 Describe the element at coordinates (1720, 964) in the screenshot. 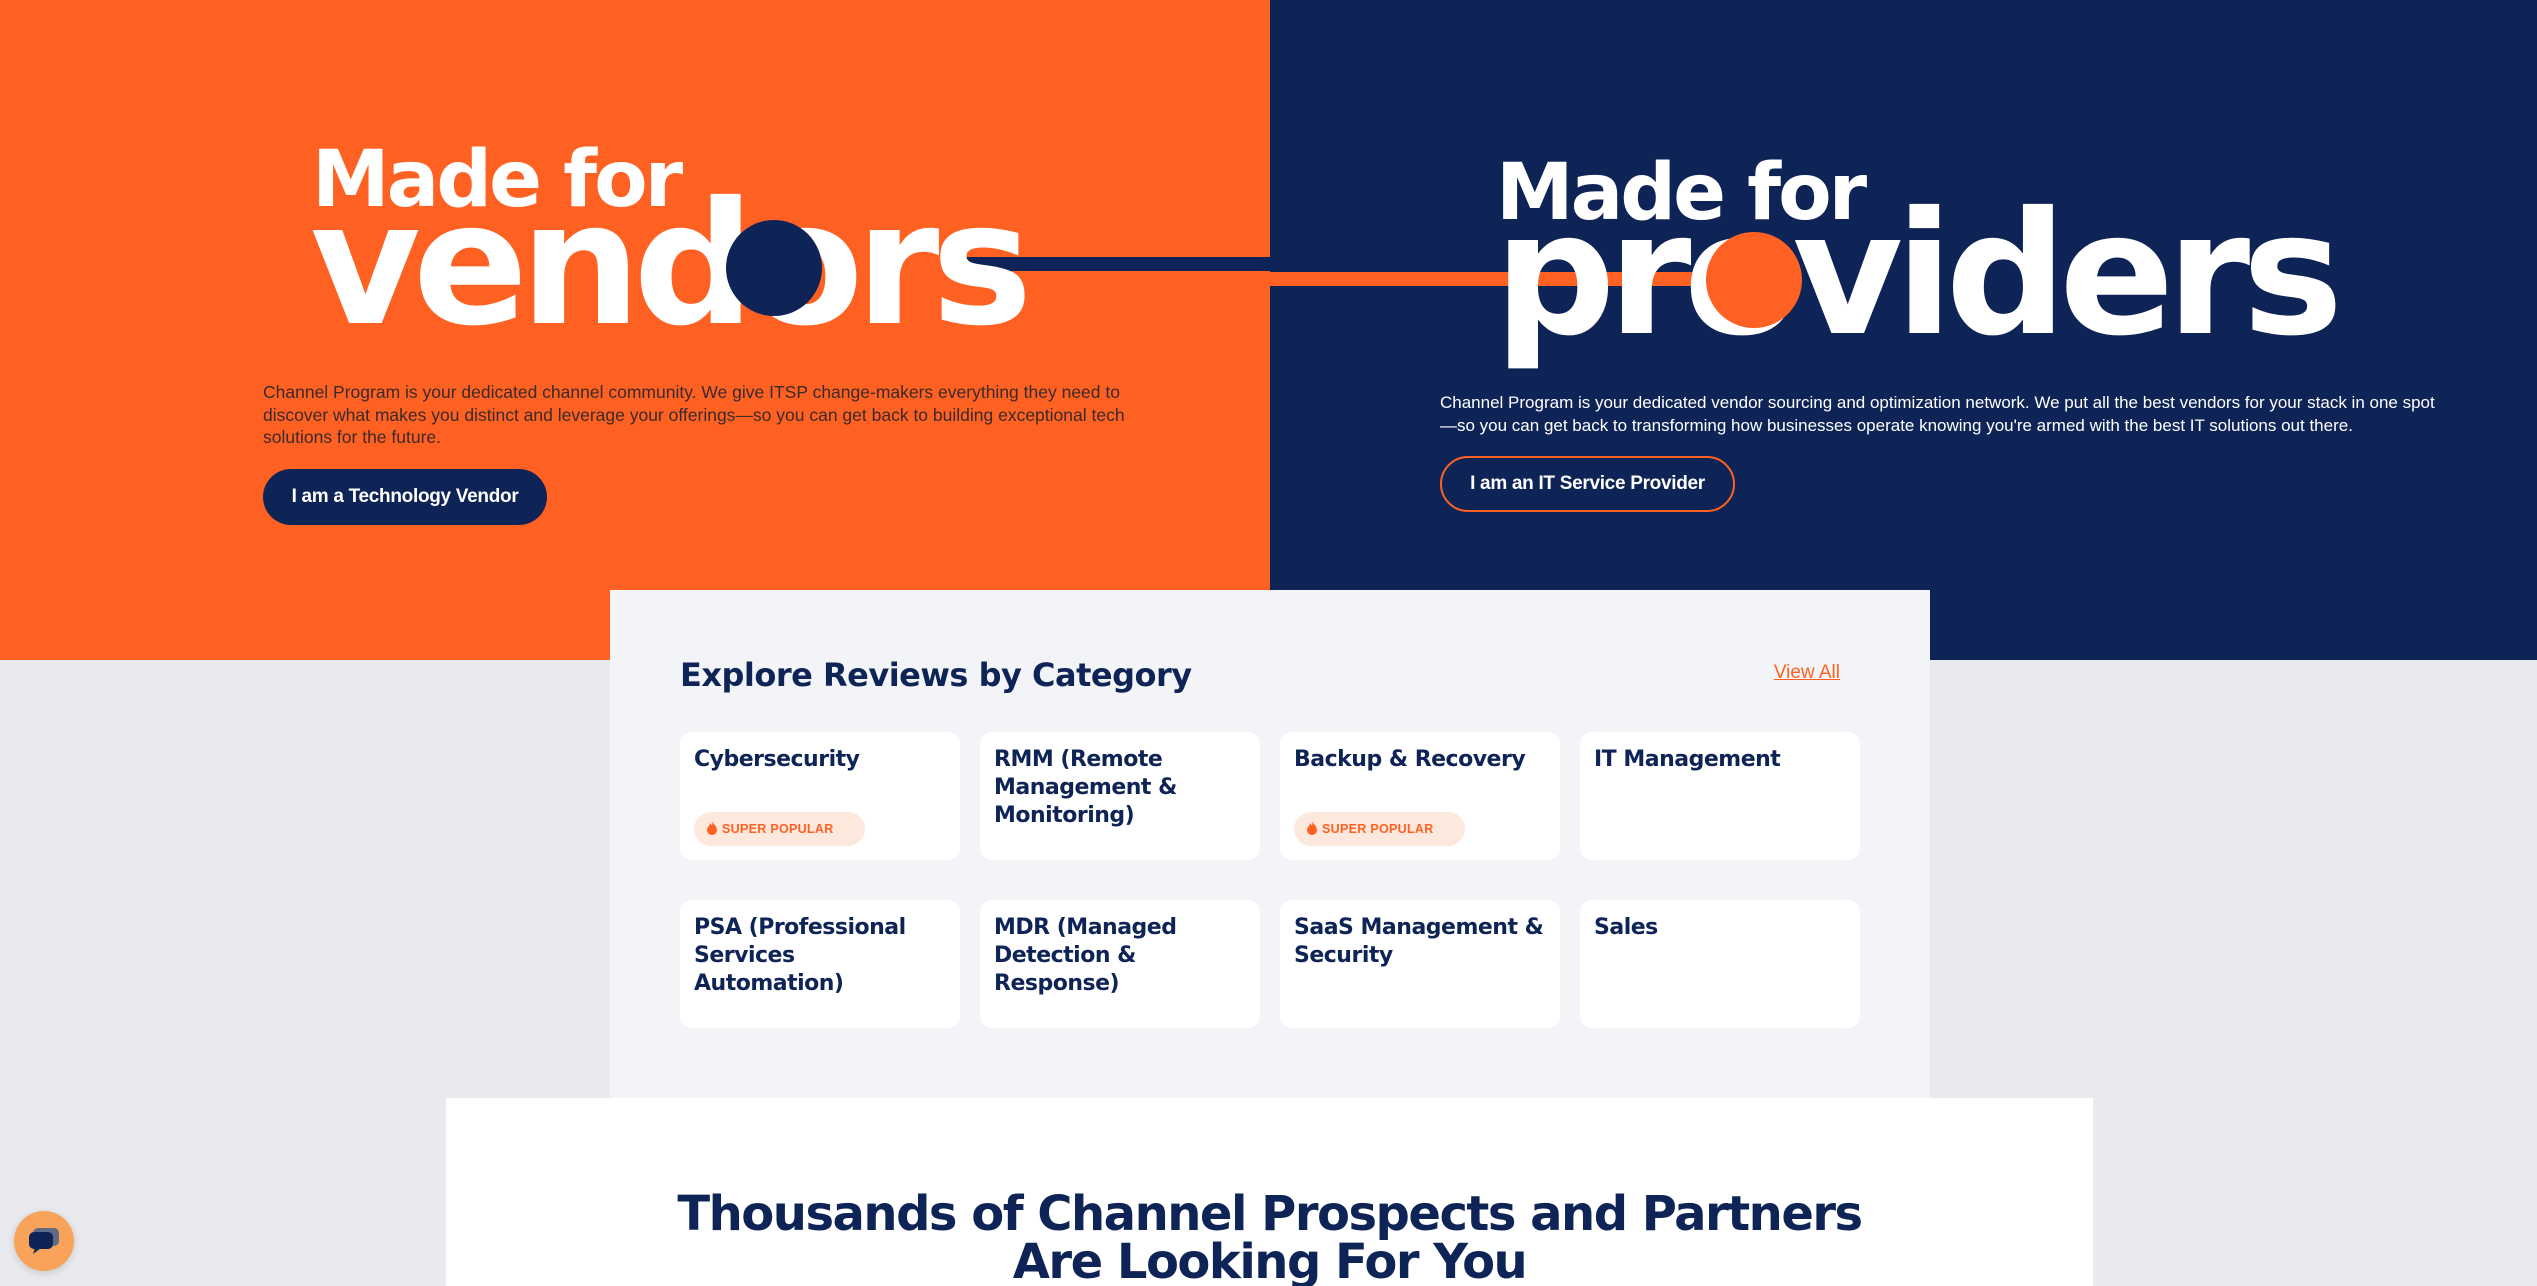

I see `category-card-sales: Sales` at that location.